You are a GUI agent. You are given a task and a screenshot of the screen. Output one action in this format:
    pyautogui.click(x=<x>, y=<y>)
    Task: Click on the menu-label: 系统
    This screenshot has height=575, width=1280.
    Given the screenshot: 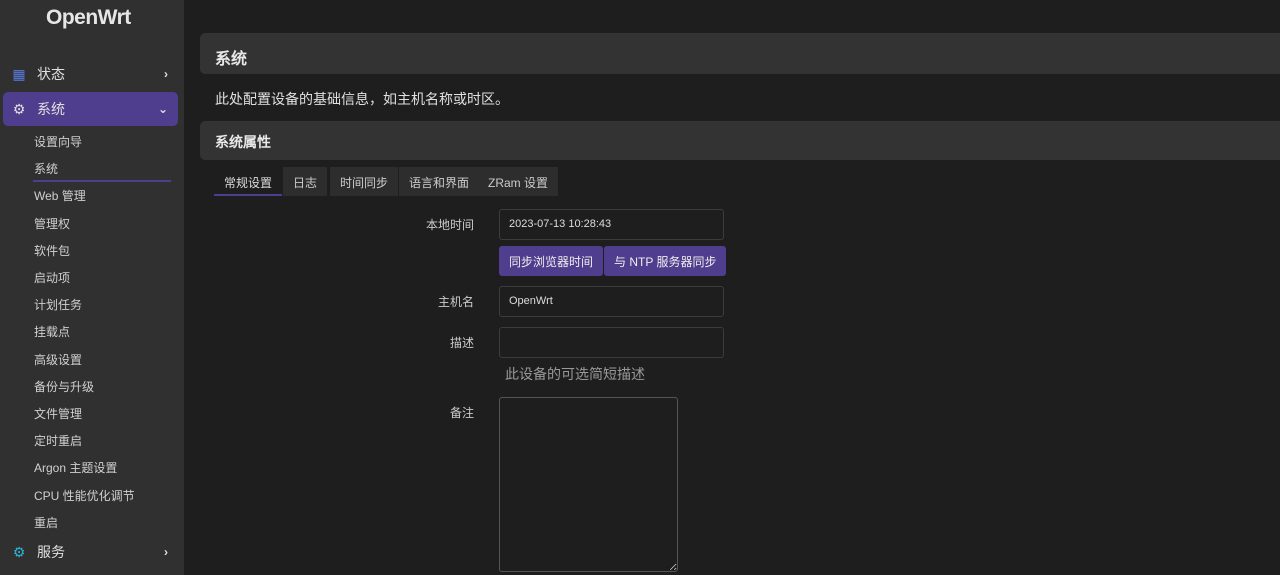 What is the action you would take?
    pyautogui.click(x=51, y=109)
    